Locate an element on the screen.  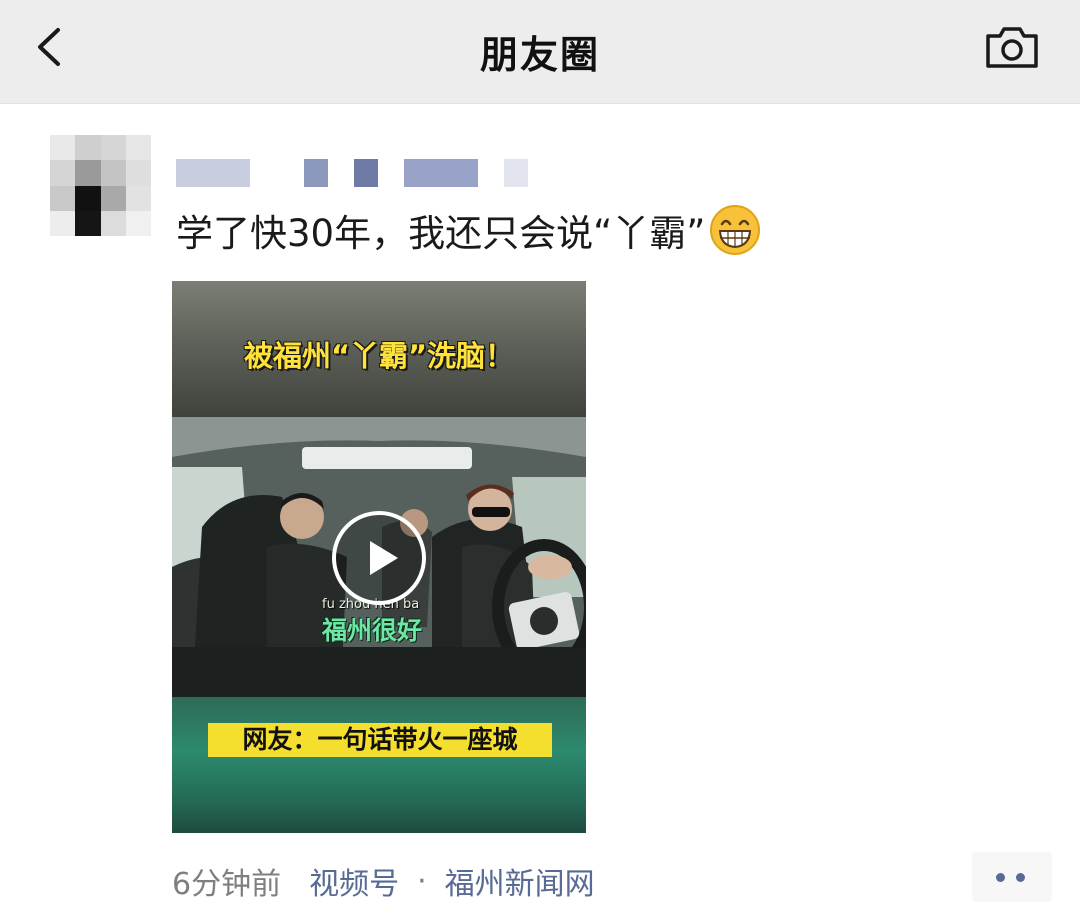
camera-icon is located at coordinates (1012, 47).